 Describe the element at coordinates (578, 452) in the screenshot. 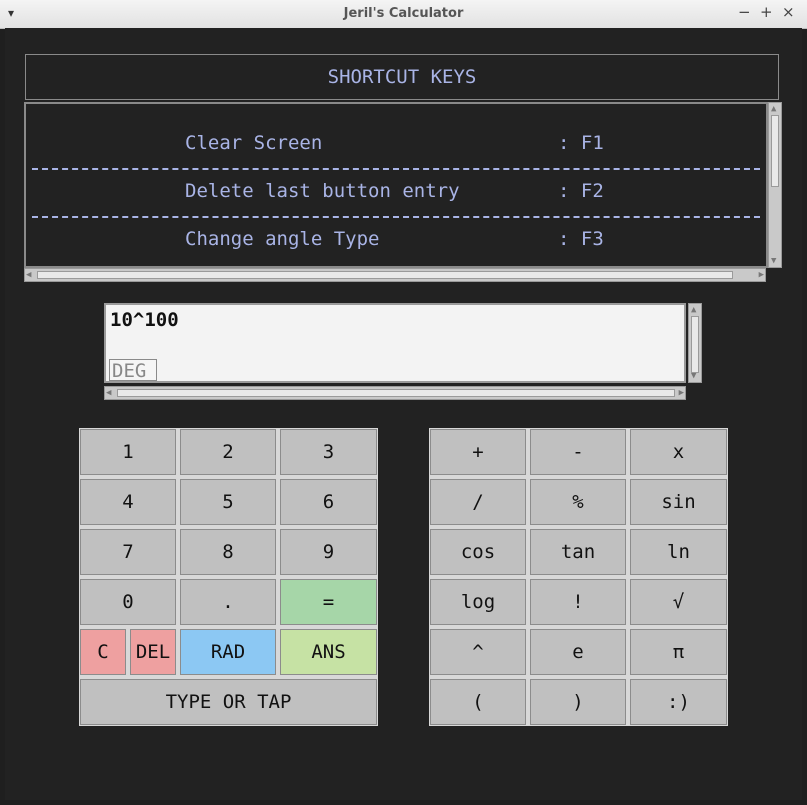

I see `minus-button: -` at that location.